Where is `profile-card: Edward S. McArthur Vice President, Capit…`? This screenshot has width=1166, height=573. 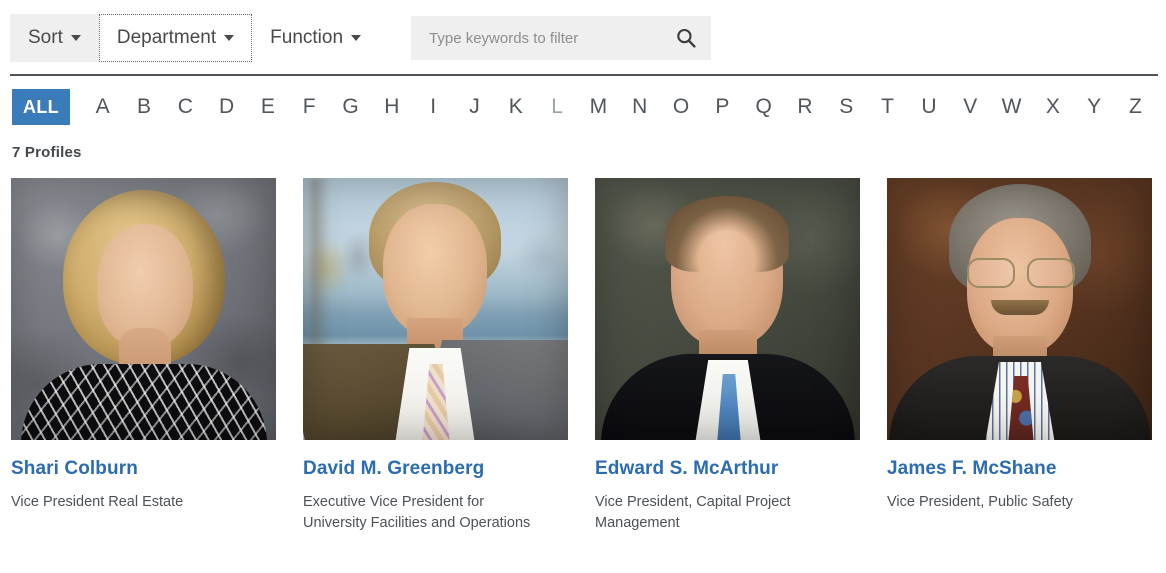 profile-card: Edward S. McArthur Vice President, Capit… is located at coordinates (727, 356).